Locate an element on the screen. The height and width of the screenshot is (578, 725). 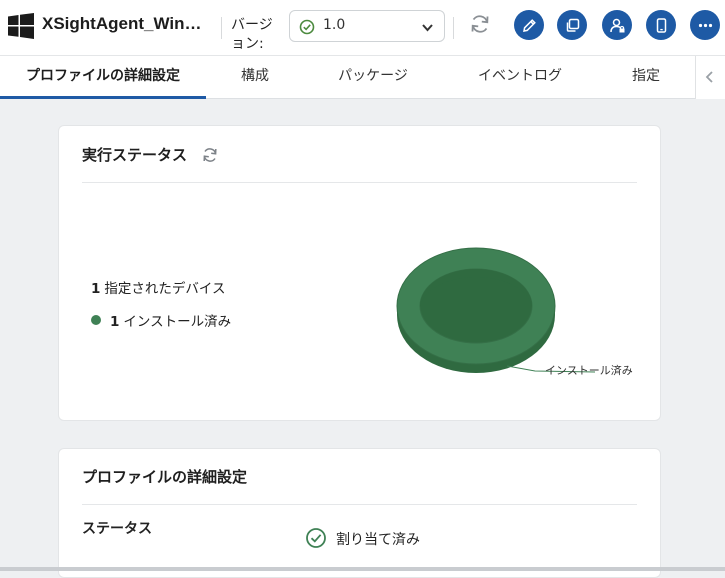
tab-packages: パッケージ is located at coordinates (373, 77).